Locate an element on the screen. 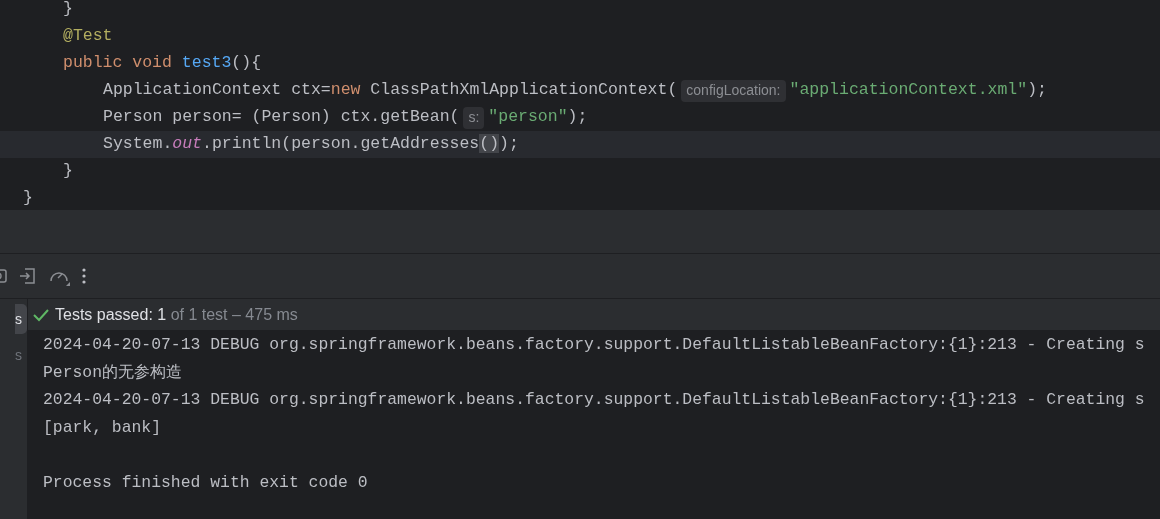  code-text: Person person= (Person) ctx.getBean( is located at coordinates (281, 117).